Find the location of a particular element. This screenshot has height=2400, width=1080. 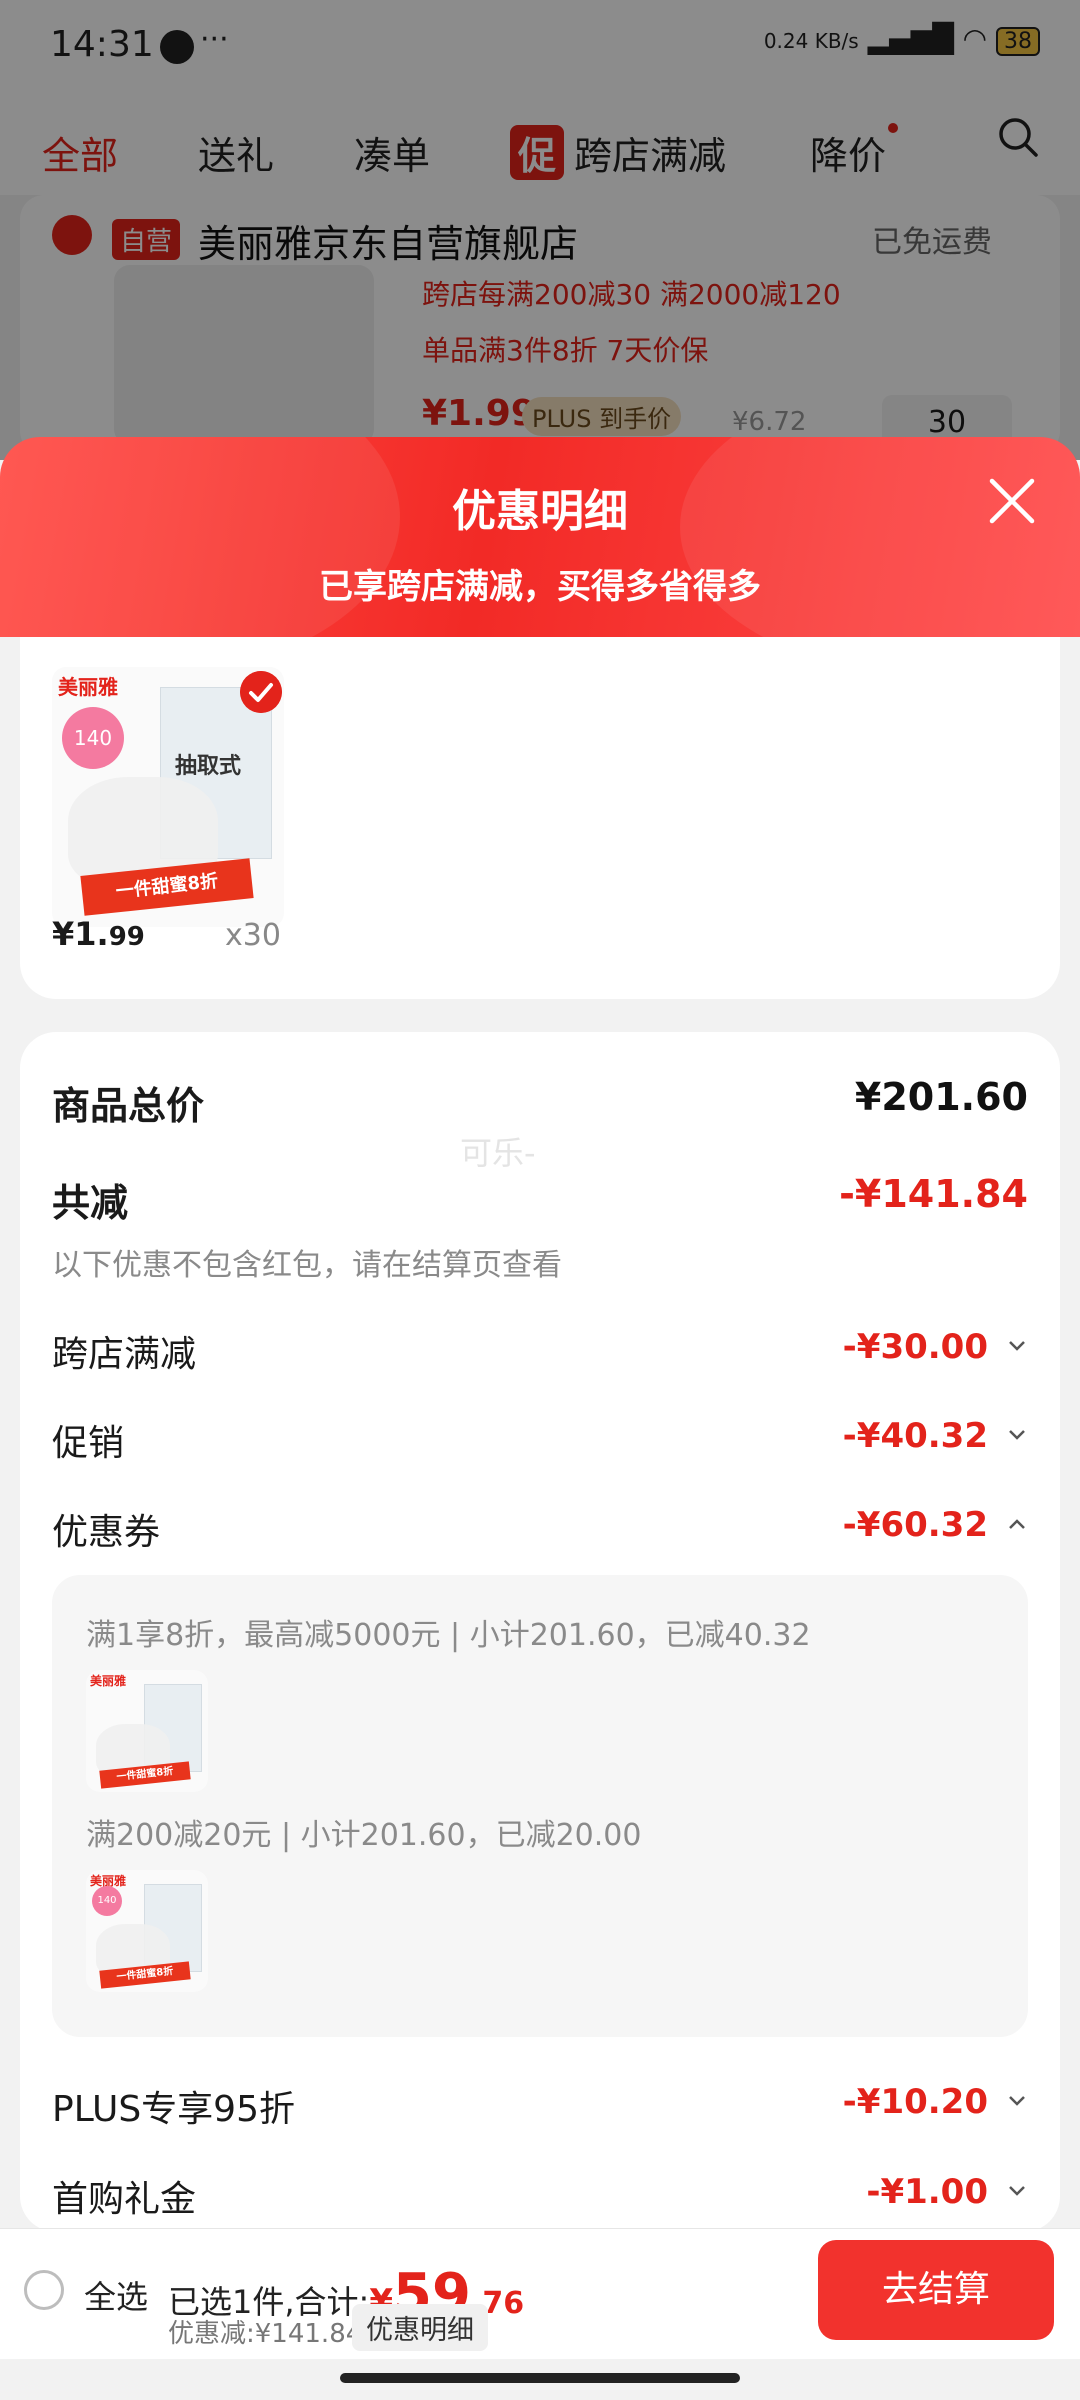

select-all-label: 全选 is located at coordinates (116, 2295).